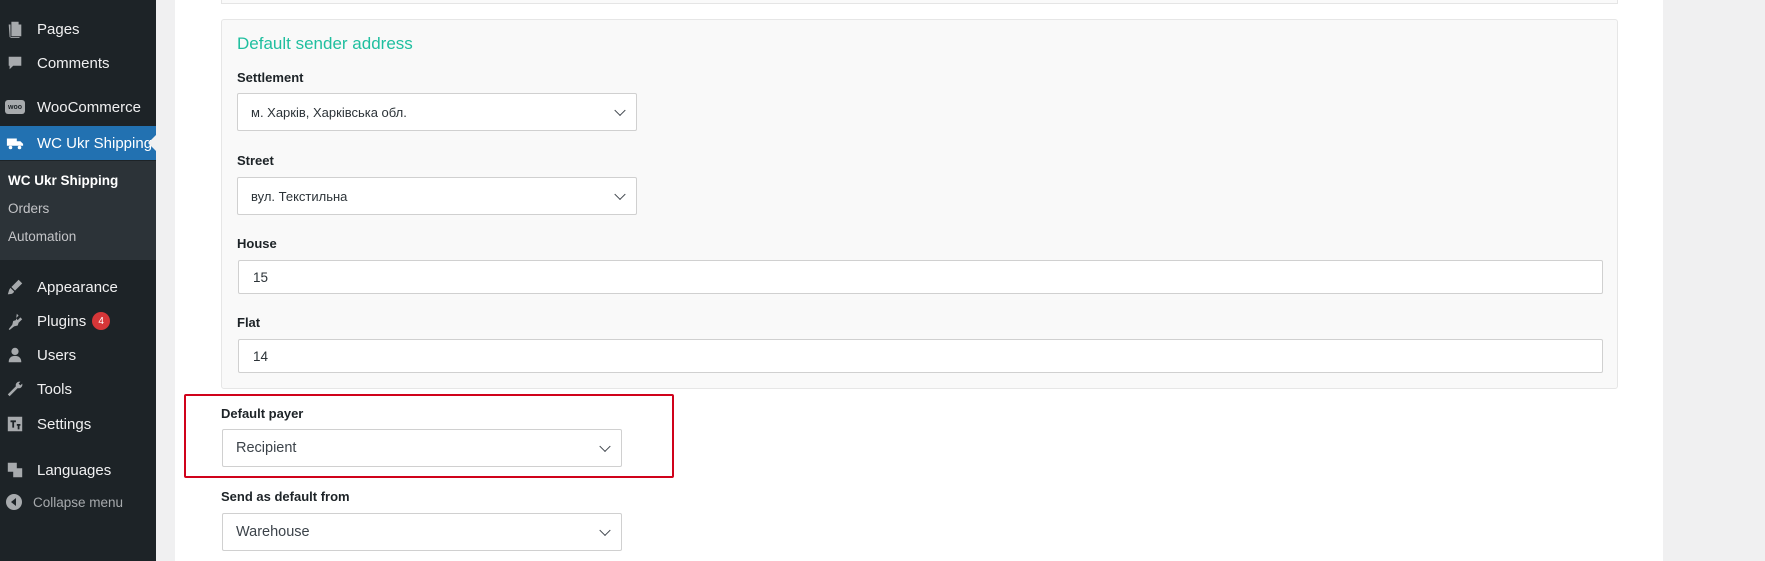  I want to click on translate-icon, so click(15, 470).